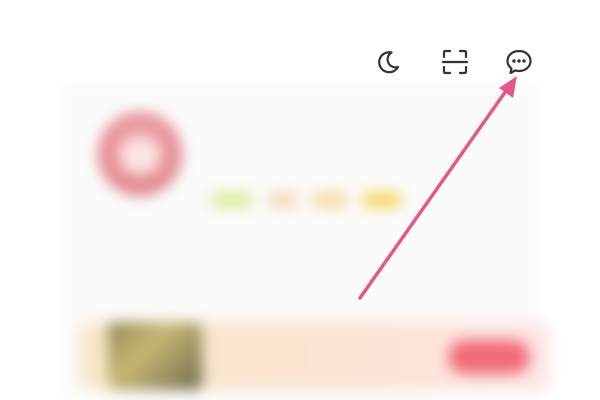  I want to click on scan-icon, so click(455, 62).